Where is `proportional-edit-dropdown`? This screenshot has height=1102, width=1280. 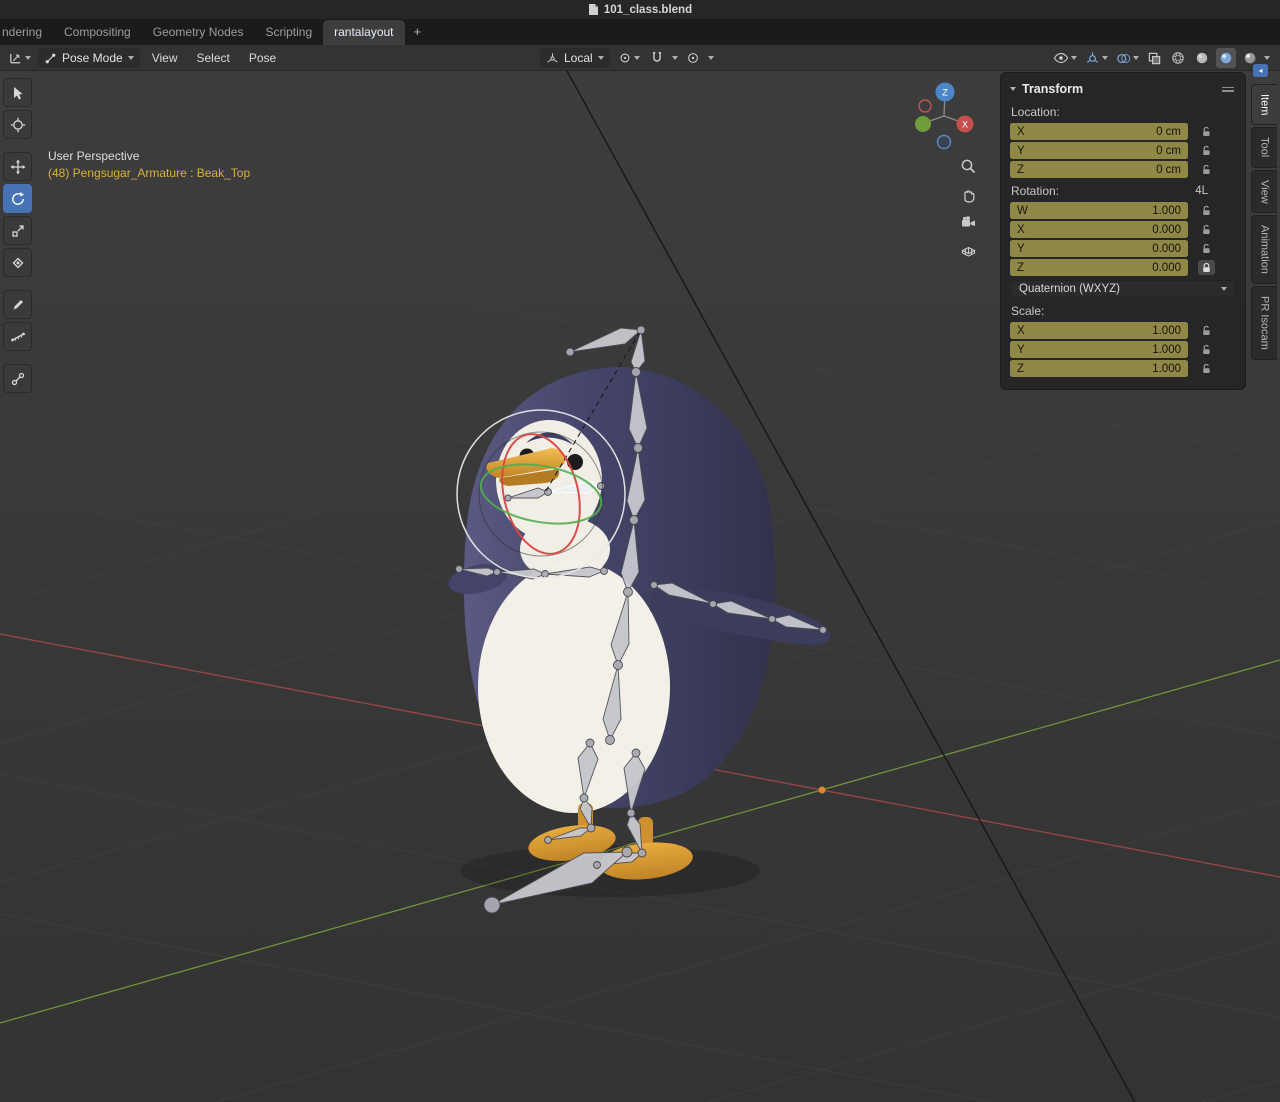 proportional-edit-dropdown is located at coordinates (710, 58).